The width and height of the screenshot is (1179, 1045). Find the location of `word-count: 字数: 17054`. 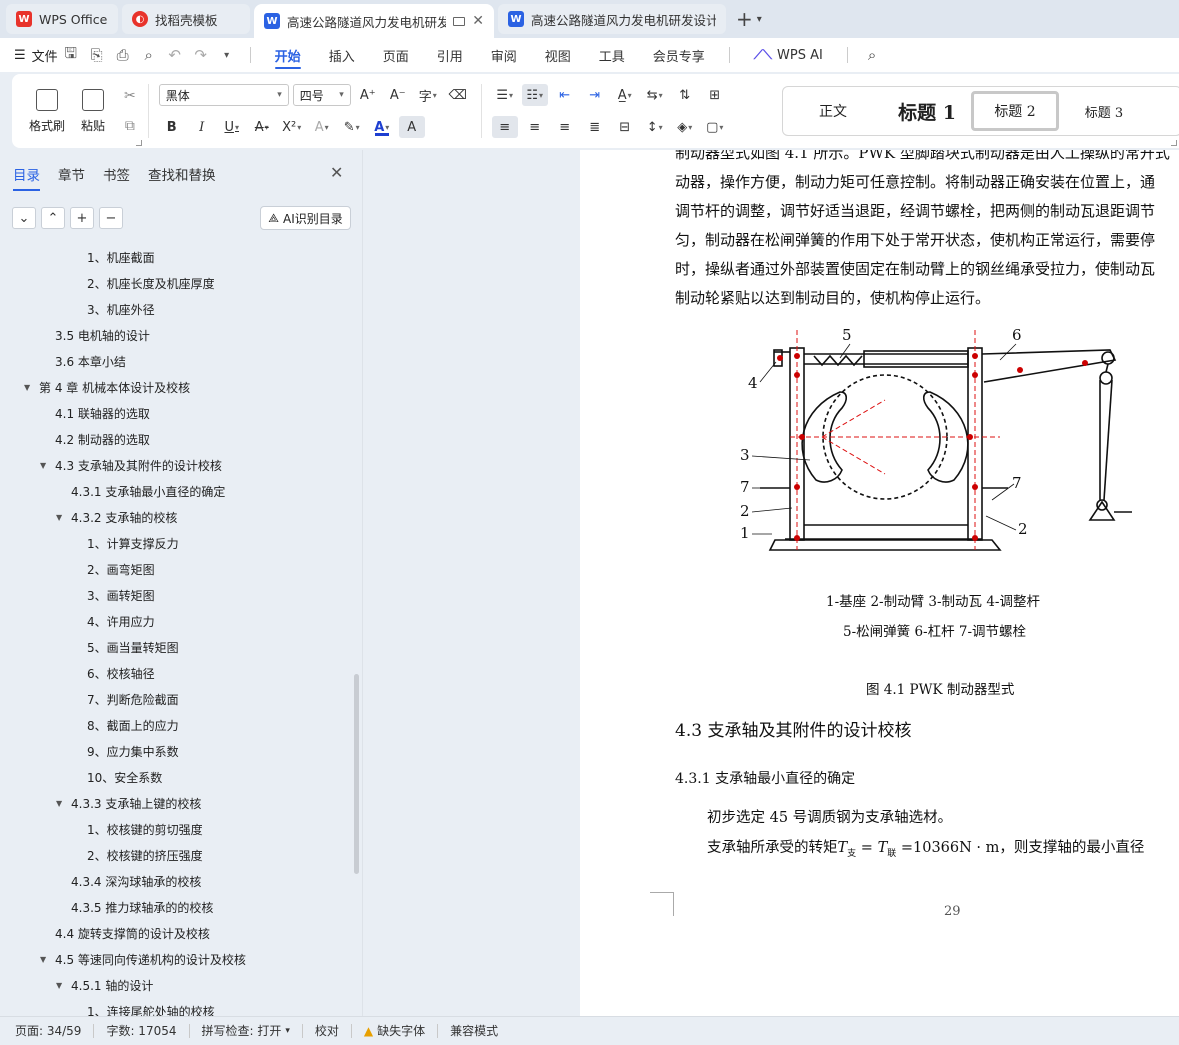

word-count: 字数: 17054 is located at coordinates (148, 1031).